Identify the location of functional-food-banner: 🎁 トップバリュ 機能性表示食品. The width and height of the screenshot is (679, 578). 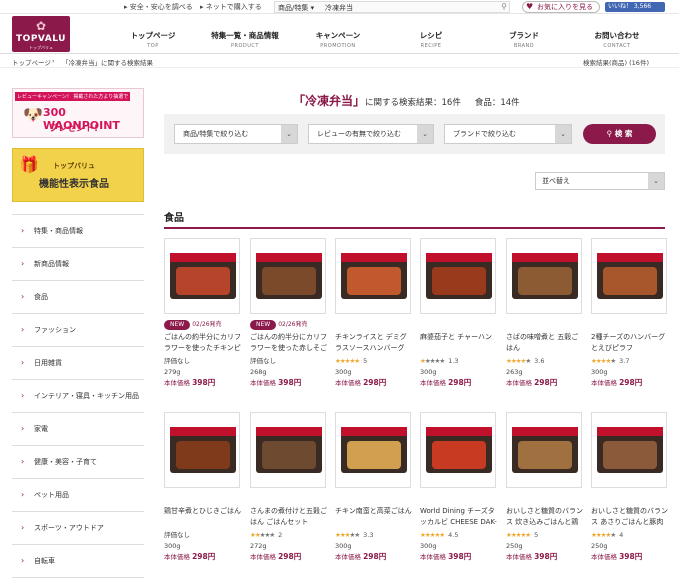
(78, 175).